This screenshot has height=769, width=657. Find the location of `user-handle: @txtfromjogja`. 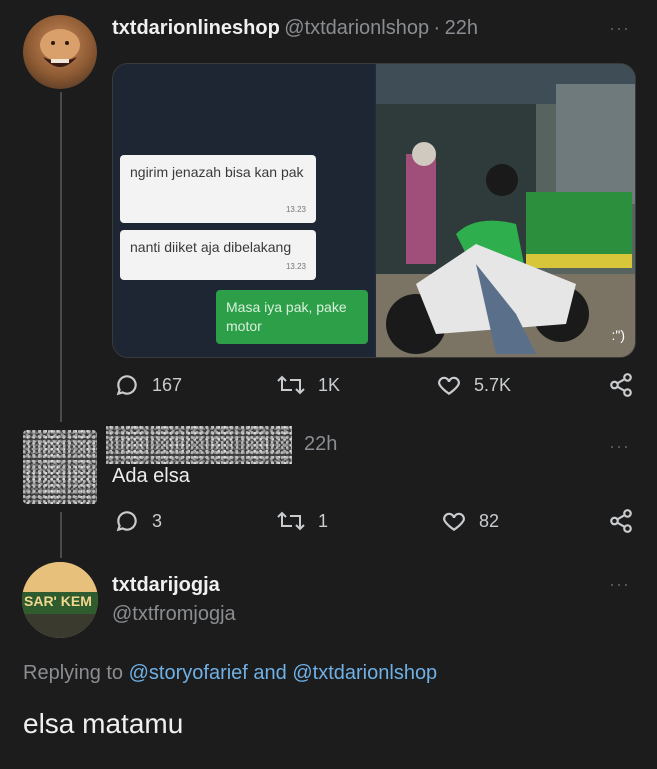

user-handle: @txtfromjogja is located at coordinates (174, 614).